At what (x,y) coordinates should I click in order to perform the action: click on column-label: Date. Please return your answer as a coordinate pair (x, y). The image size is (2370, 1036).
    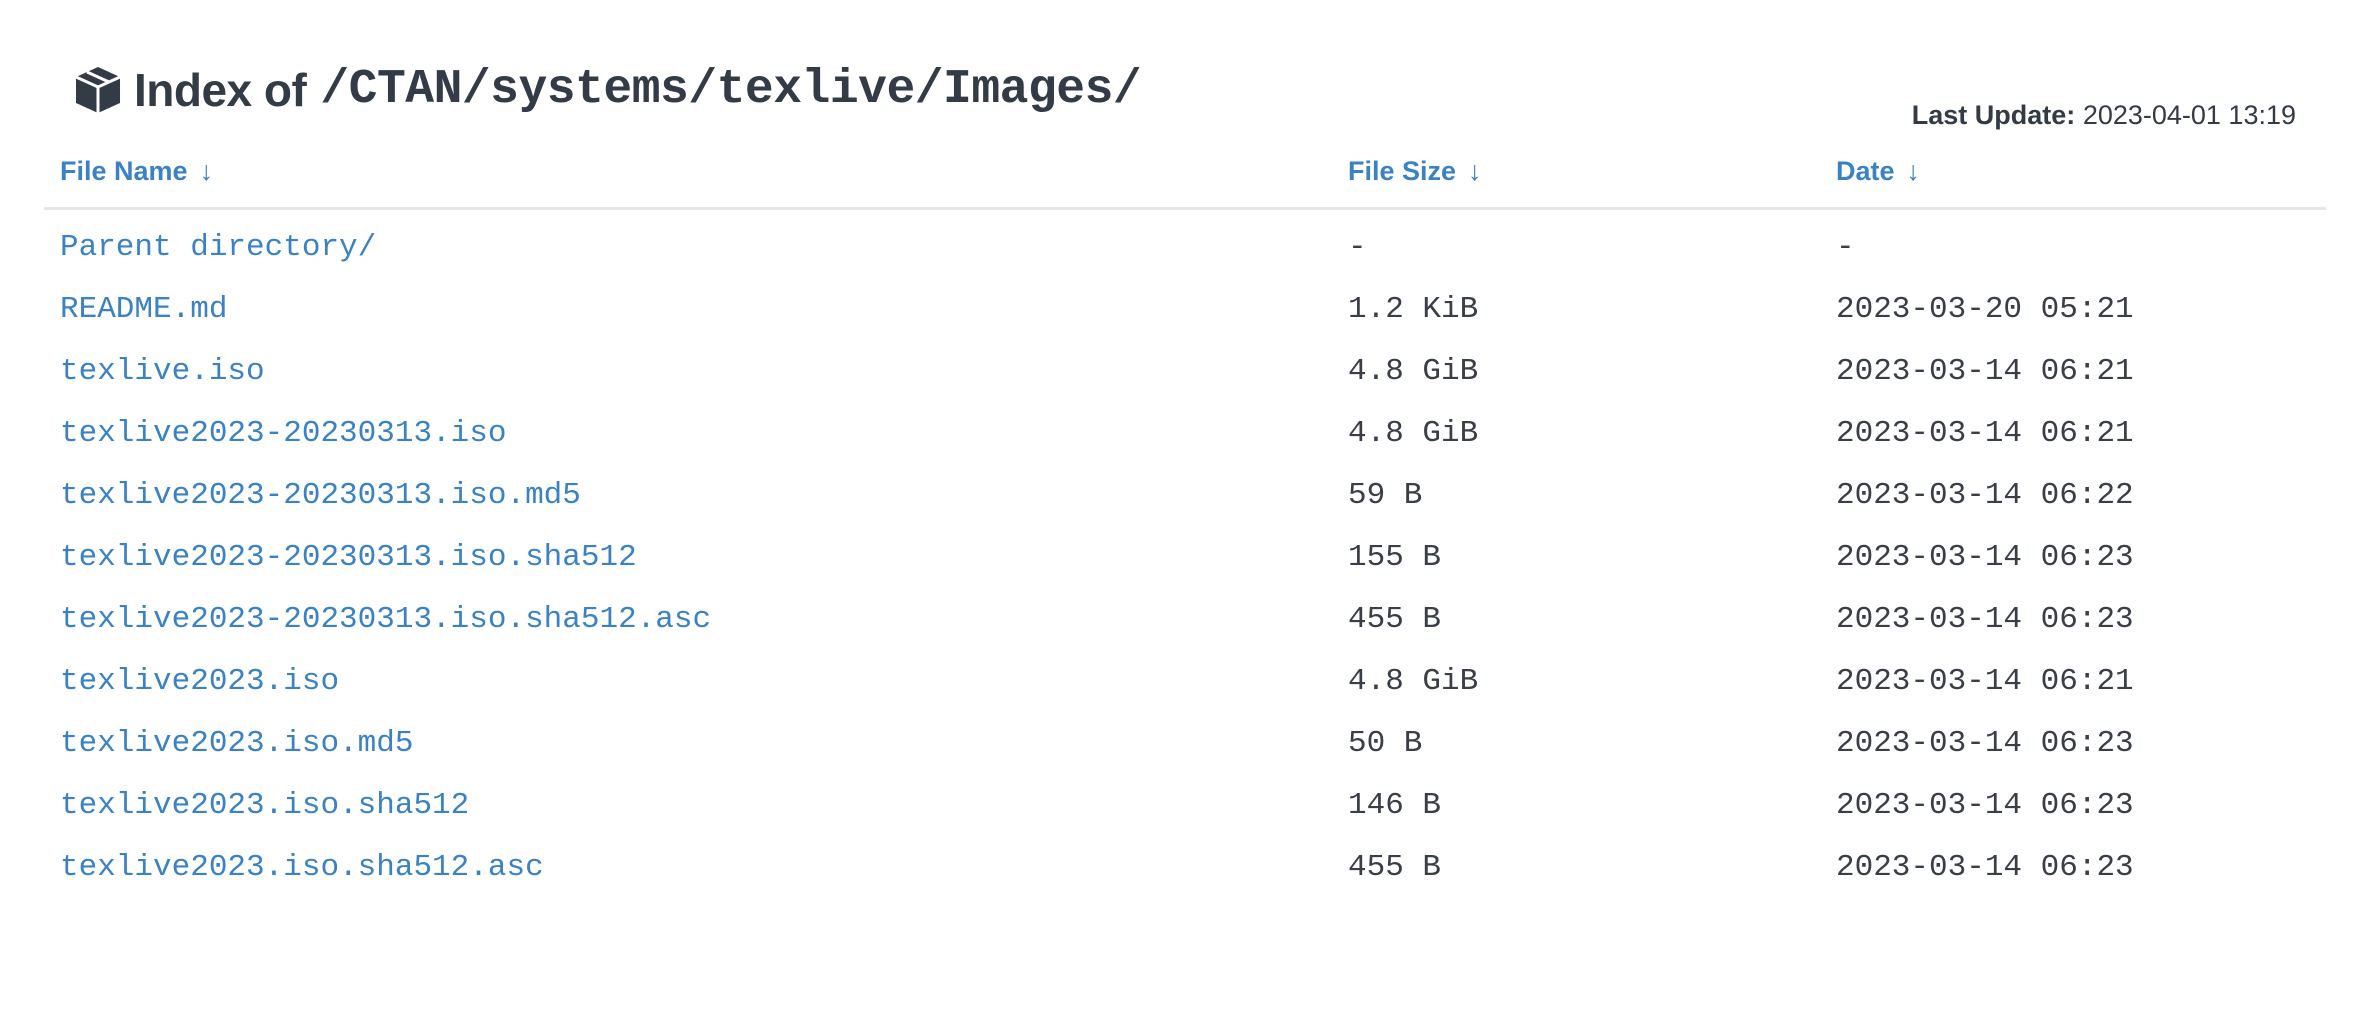
    Looking at the image, I should click on (1865, 171).